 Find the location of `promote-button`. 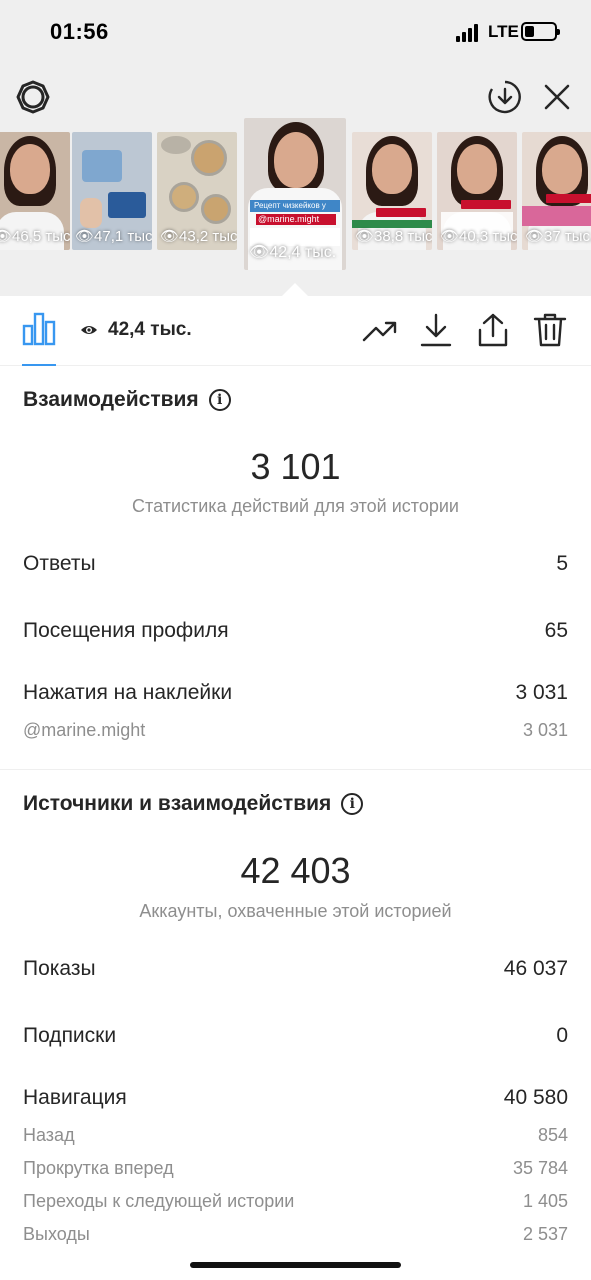

promote-button is located at coordinates (380, 330).